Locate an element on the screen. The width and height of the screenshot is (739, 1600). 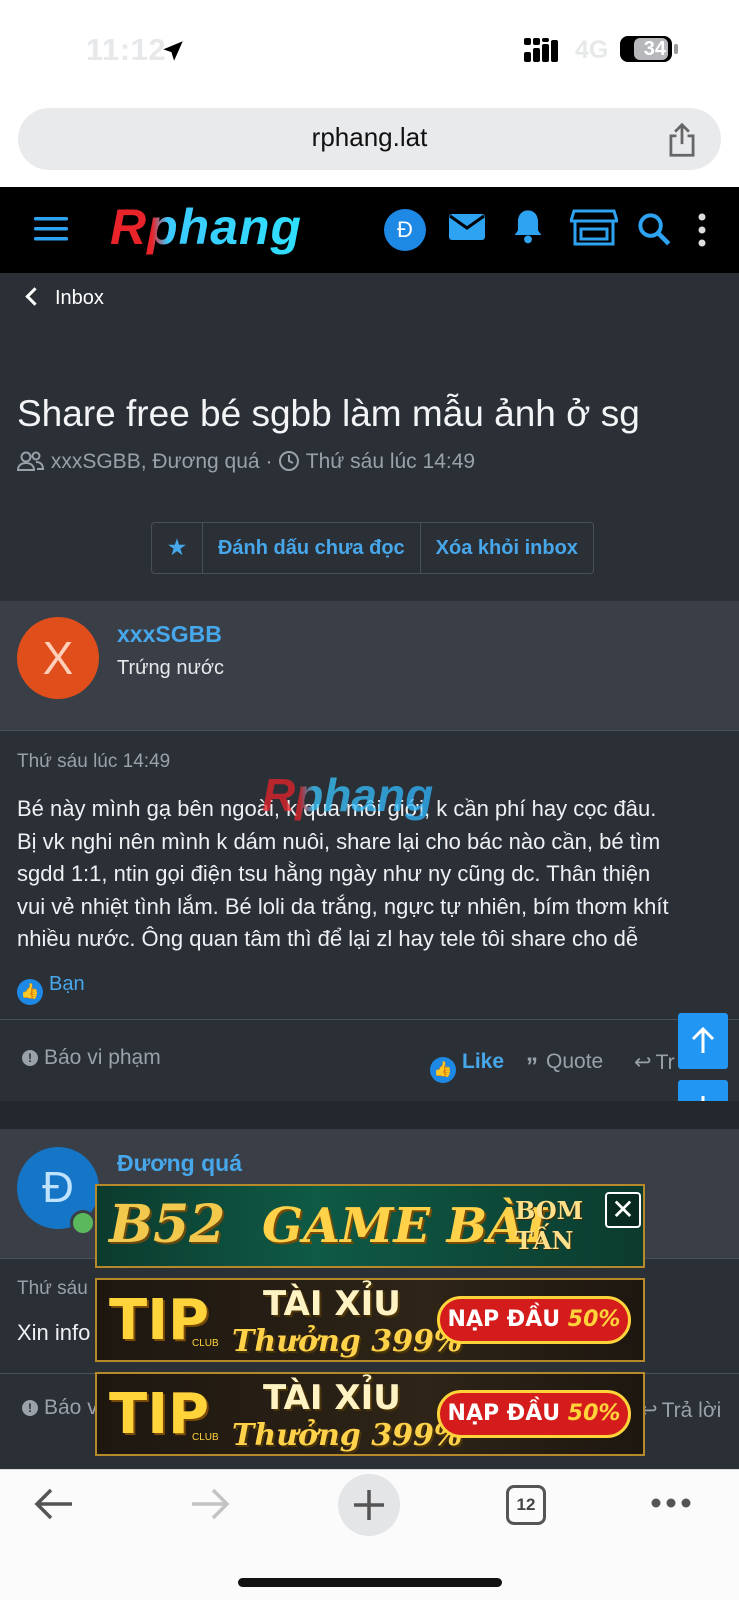
like-button: 👍 Like is located at coordinates (467, 1066).